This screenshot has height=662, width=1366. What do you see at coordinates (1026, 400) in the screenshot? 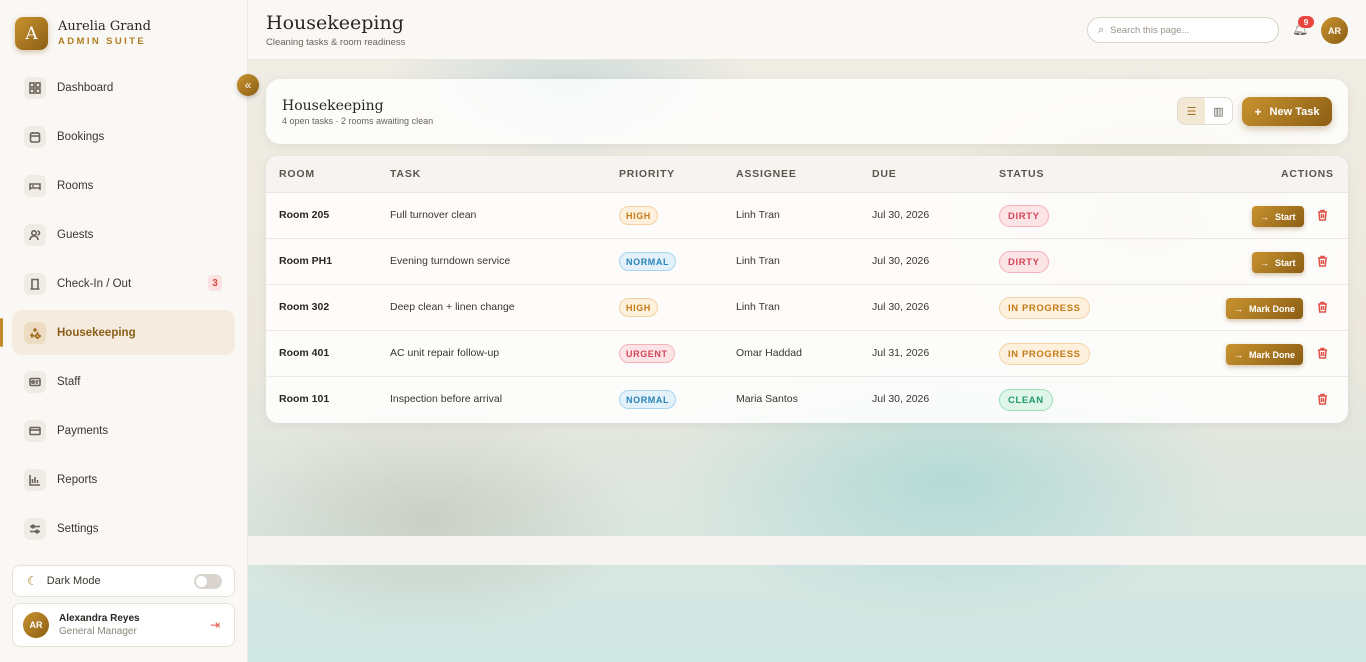
I see `status-badge: CLEAN` at bounding box center [1026, 400].